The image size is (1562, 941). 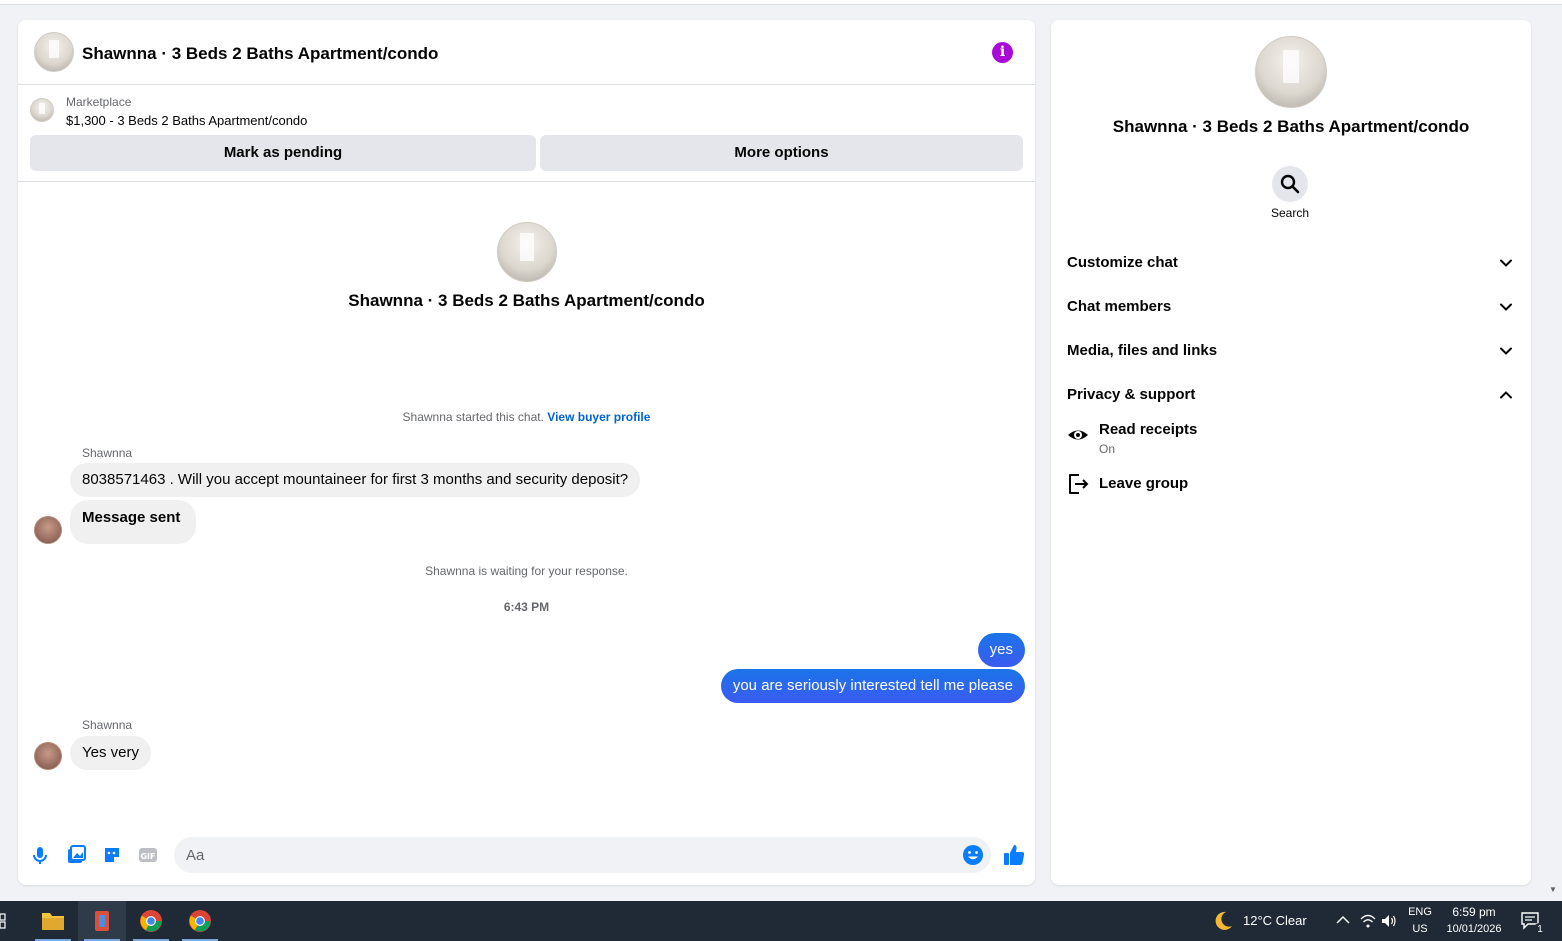 I want to click on section-label: Media, files and links, so click(x=1142, y=350).